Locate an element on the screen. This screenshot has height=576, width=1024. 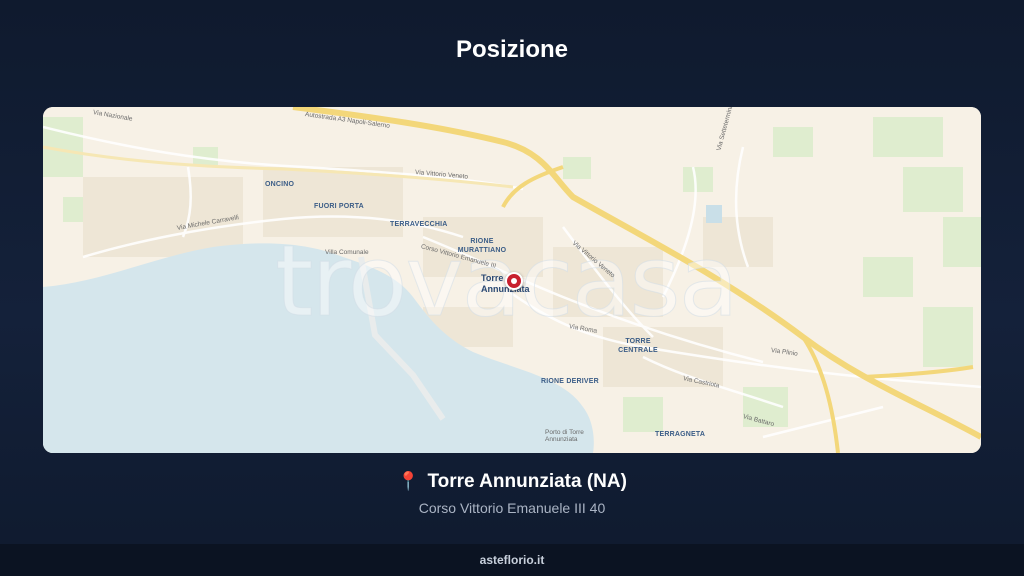
footer-site: asteflorio.it is located at coordinates (512, 560).